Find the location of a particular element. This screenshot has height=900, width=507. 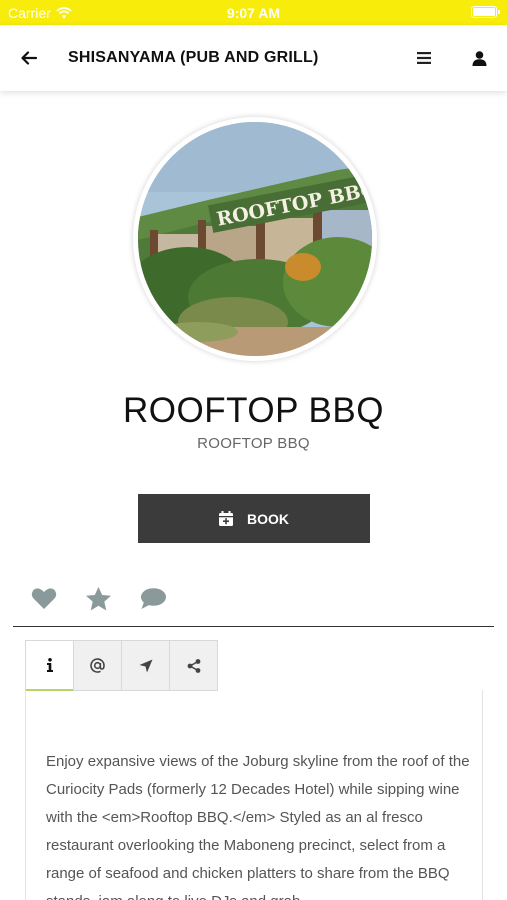

at-icon is located at coordinates (97, 665).